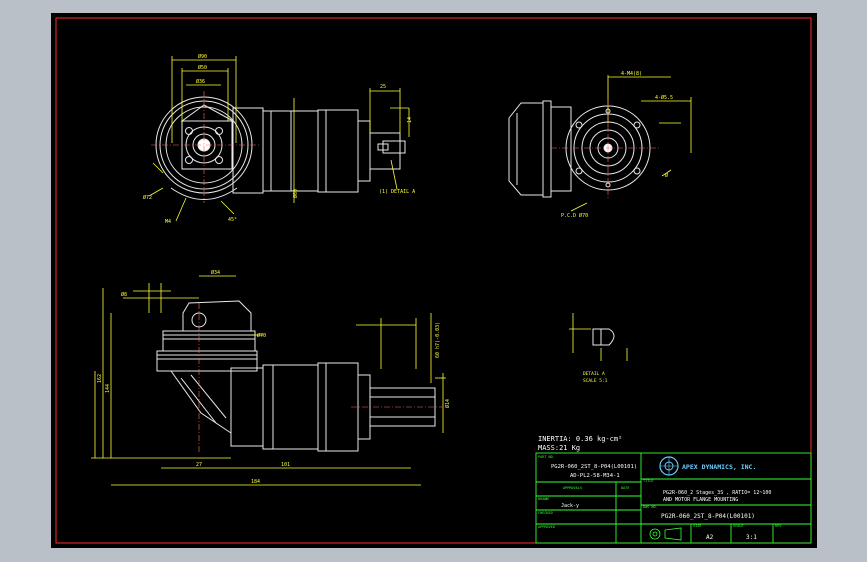  What do you see at coordinates (383, 87) in the screenshot?
I see `svg-text: 25` at bounding box center [383, 87].